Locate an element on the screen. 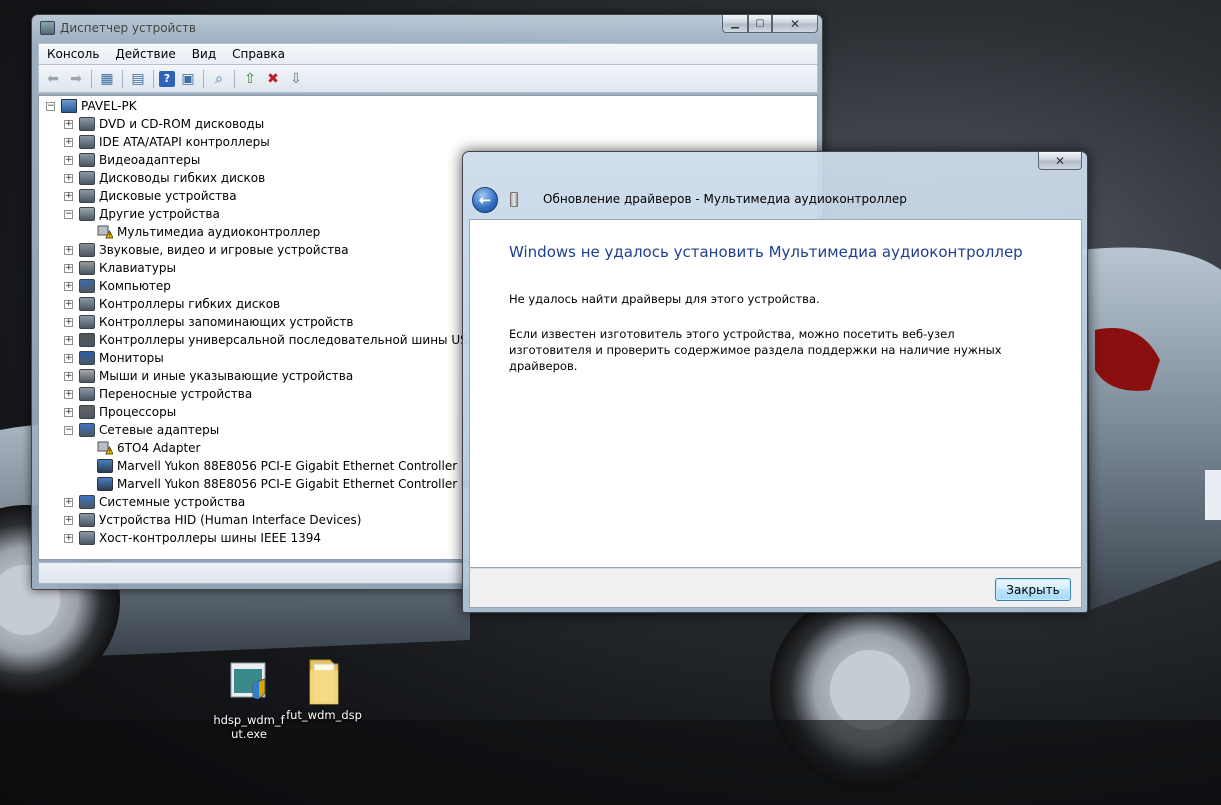  update-driver-icon: ⇧ is located at coordinates (250, 79).